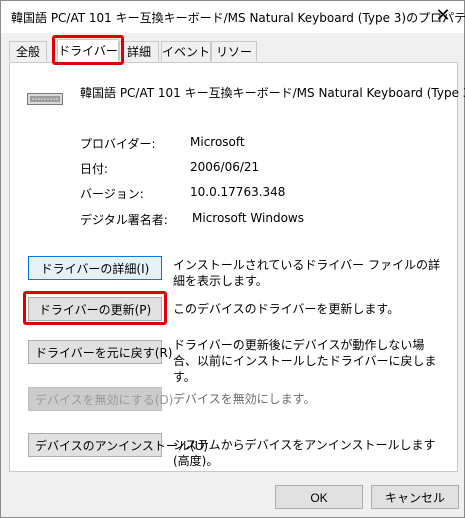  I want to click on close-icon: ✕, so click(443, 16).